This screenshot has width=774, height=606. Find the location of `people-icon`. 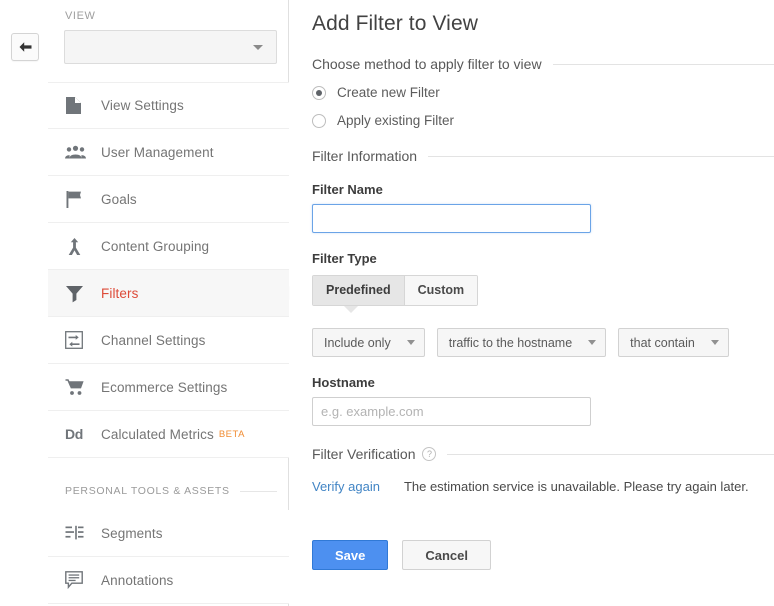

people-icon is located at coordinates (80, 152).